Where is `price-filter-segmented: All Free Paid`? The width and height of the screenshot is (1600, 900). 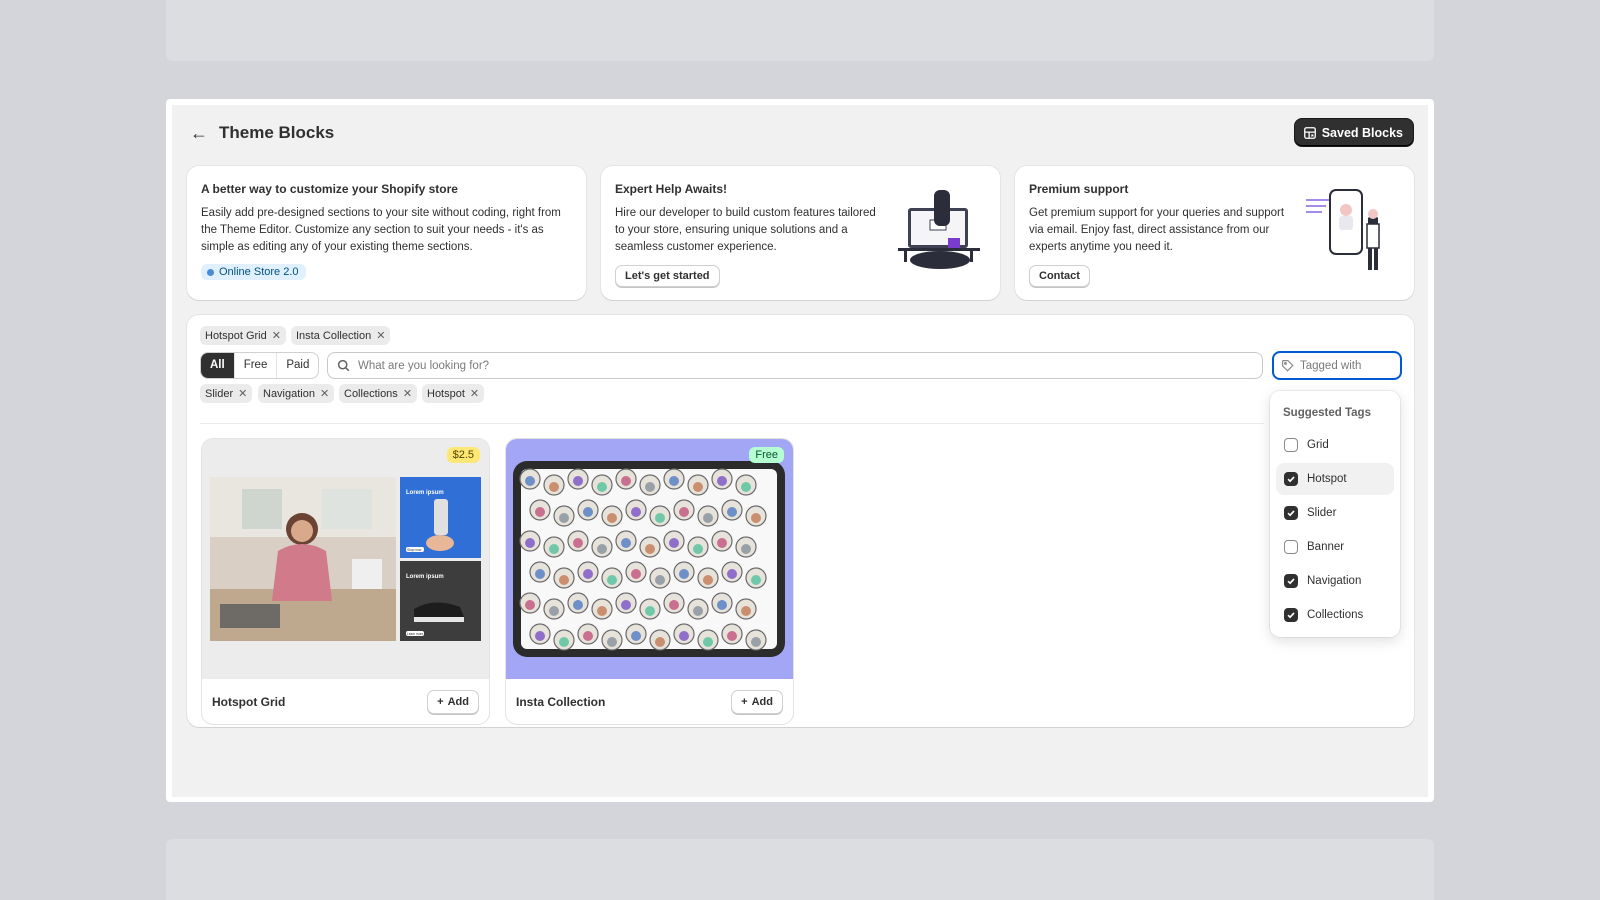 price-filter-segmented: All Free Paid is located at coordinates (260, 365).